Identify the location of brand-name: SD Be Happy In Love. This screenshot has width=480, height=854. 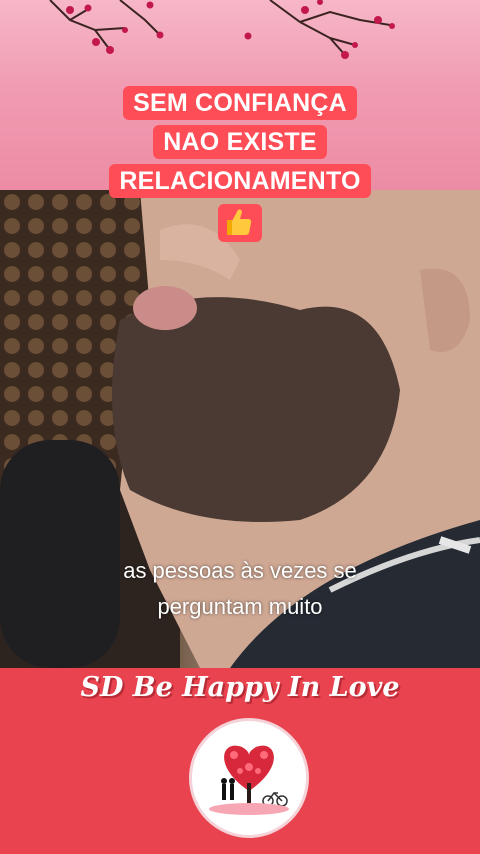
(240, 687).